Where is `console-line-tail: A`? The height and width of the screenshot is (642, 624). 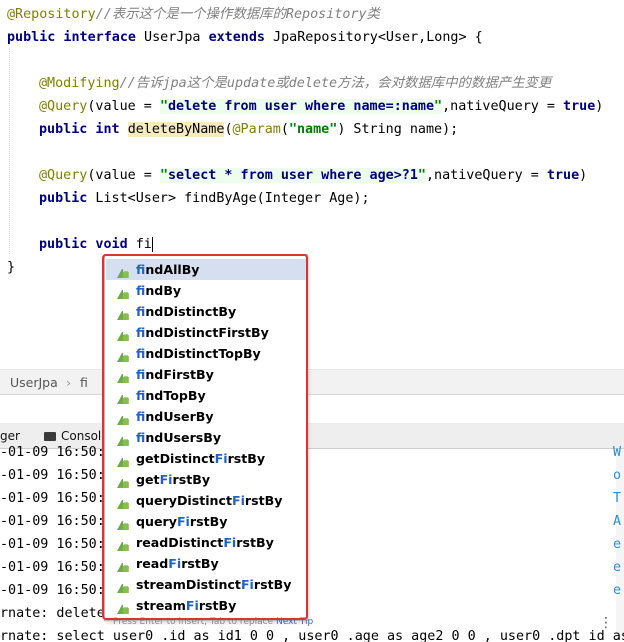
console-line-tail: A is located at coordinates (617, 521).